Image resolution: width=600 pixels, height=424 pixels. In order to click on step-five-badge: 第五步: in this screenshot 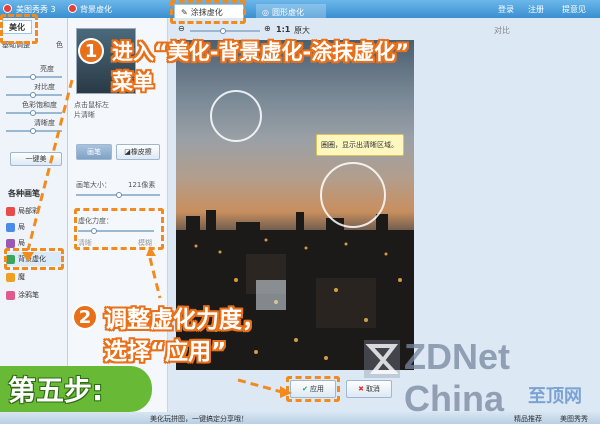, I will do `click(76, 389)`.